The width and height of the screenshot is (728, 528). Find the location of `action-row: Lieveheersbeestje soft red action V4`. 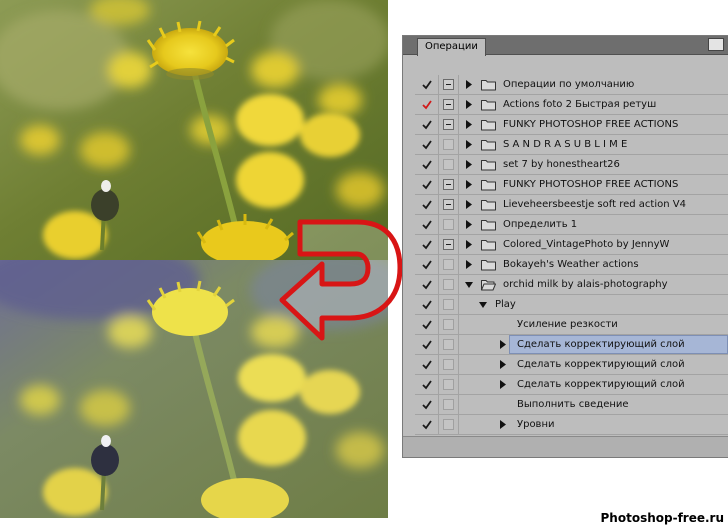

action-row: Lieveheersbeestje soft red action V4 is located at coordinates (571, 205).